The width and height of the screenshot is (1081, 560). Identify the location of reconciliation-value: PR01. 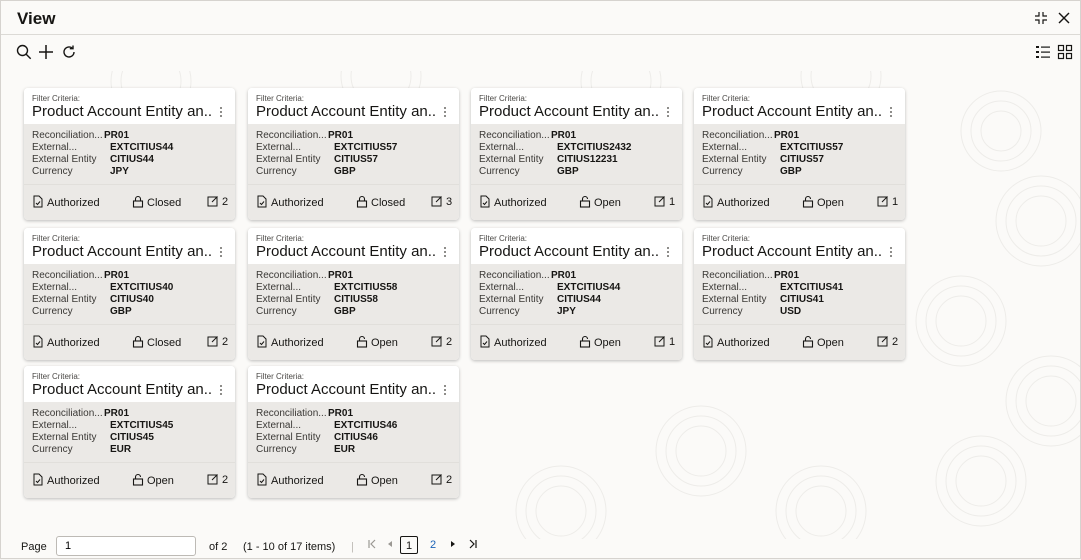
(787, 275).